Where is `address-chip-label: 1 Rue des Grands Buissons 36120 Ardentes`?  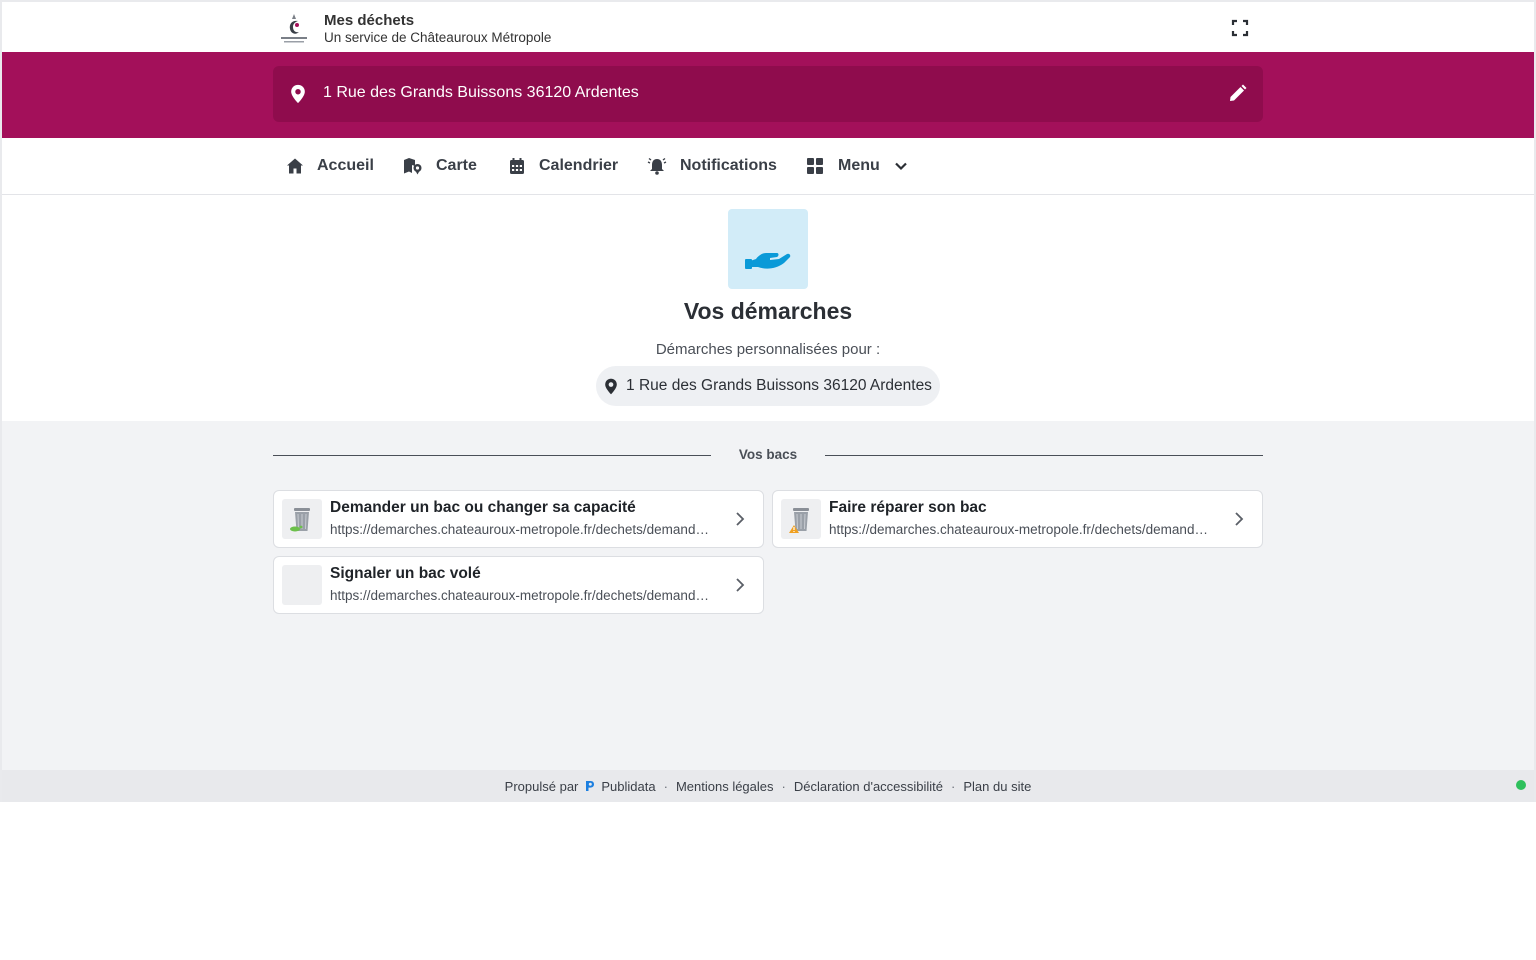 address-chip-label: 1 Rue des Grands Buissons 36120 Ardentes is located at coordinates (779, 385).